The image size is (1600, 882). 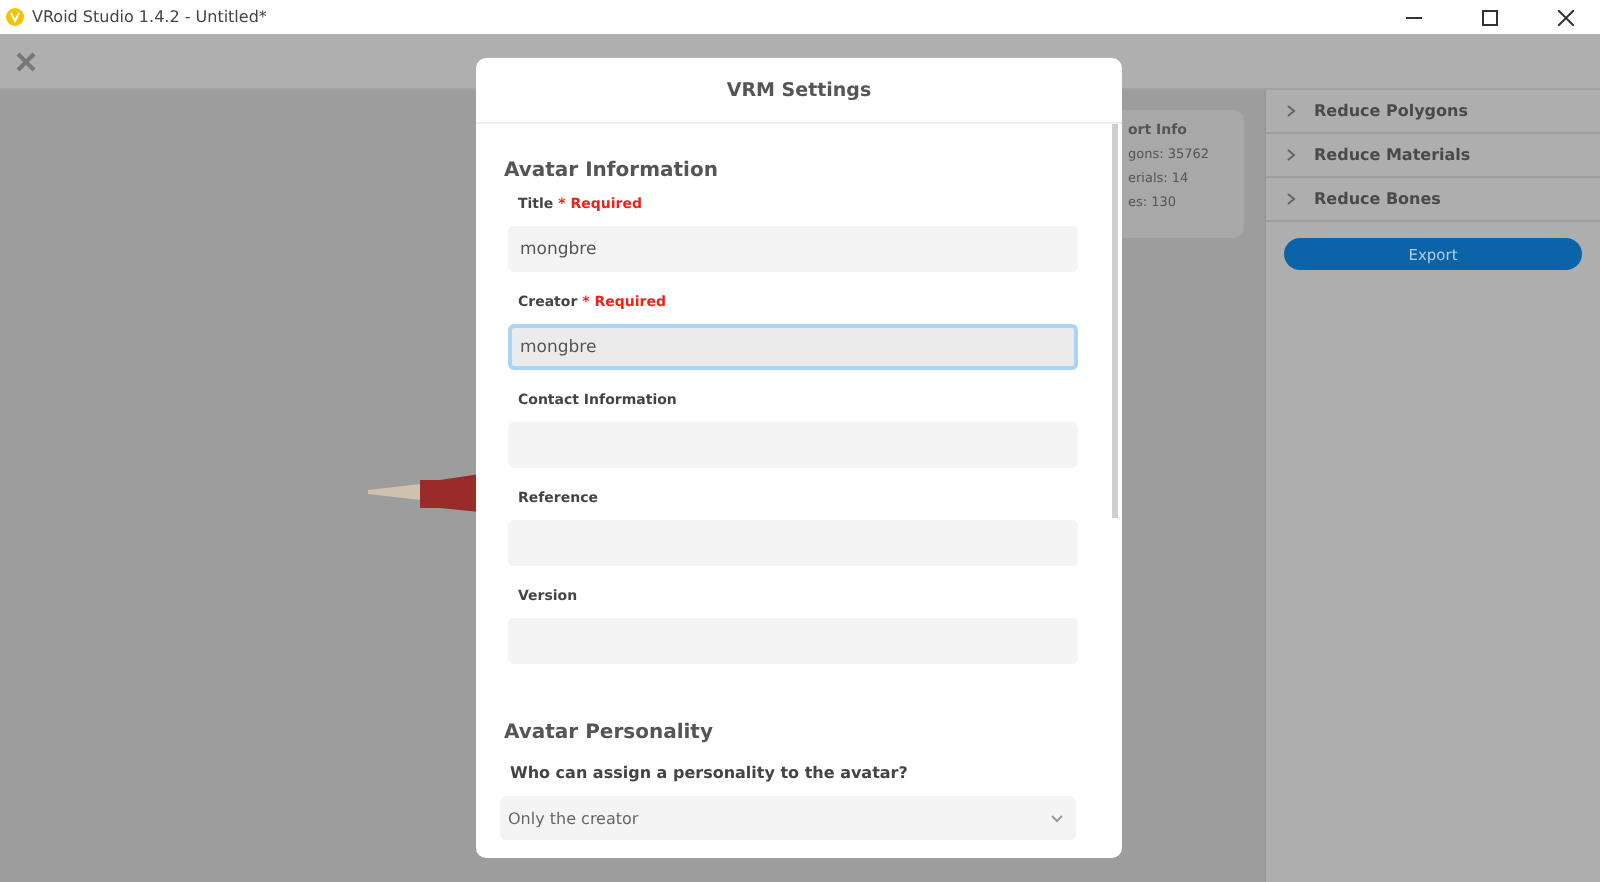 I want to click on window-title: VRoid Studio 1.4.2 - Untitled*, so click(x=150, y=17).